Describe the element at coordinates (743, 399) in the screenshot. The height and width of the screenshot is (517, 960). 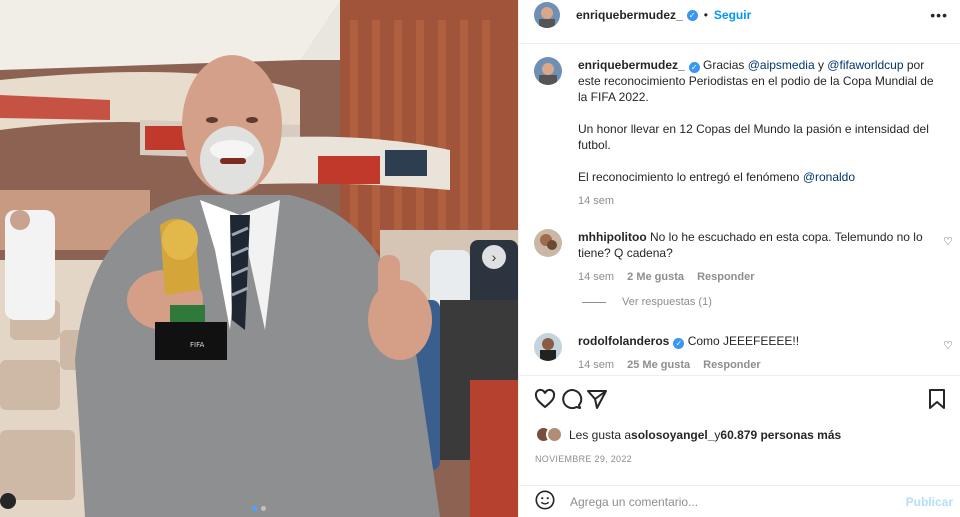
I see `action-bar` at that location.